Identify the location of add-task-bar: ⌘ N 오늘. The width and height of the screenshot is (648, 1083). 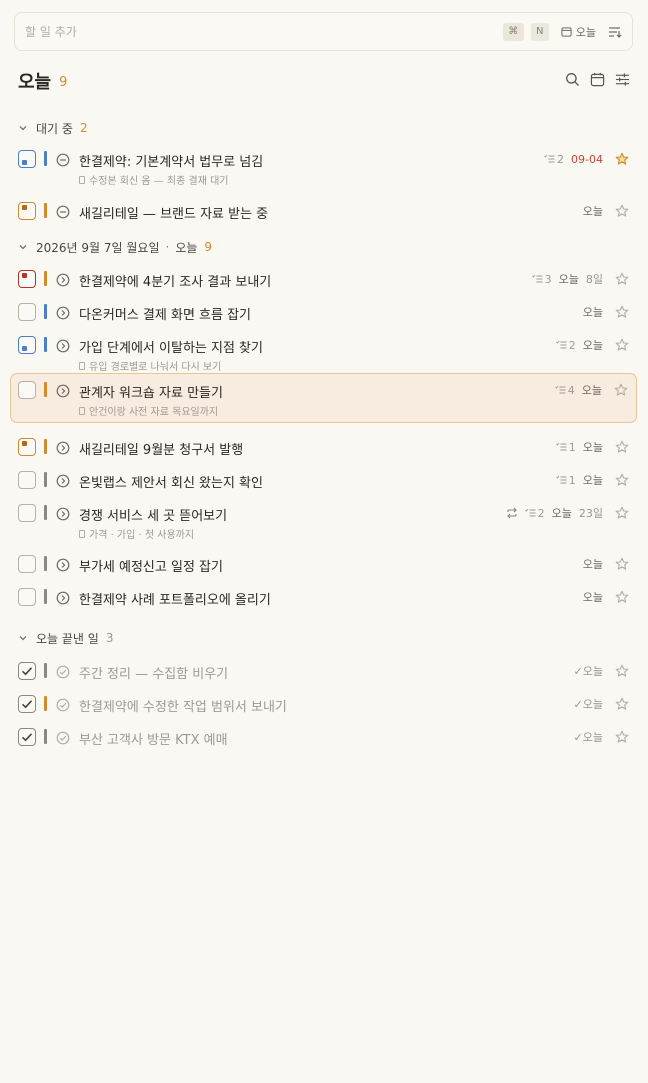
(323, 31).